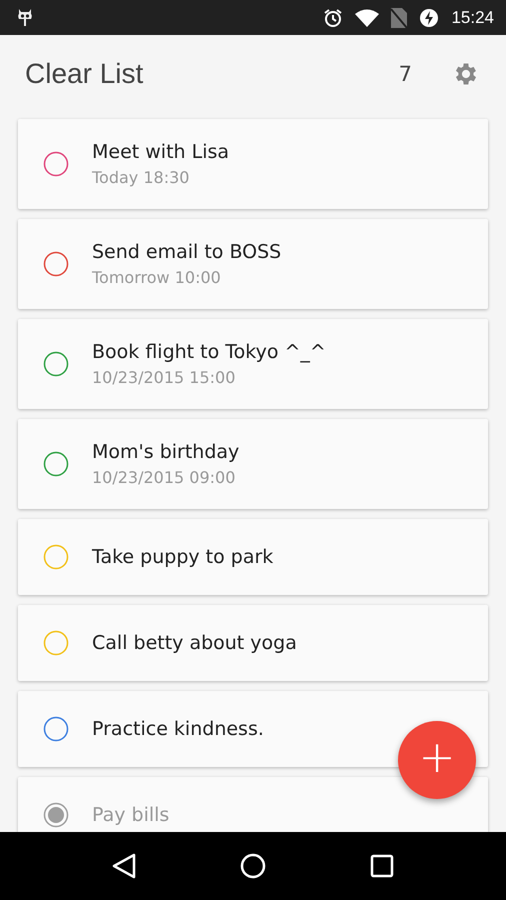 The height and width of the screenshot is (900, 506). Describe the element at coordinates (25, 18) in the screenshot. I see `robot-icon` at that location.